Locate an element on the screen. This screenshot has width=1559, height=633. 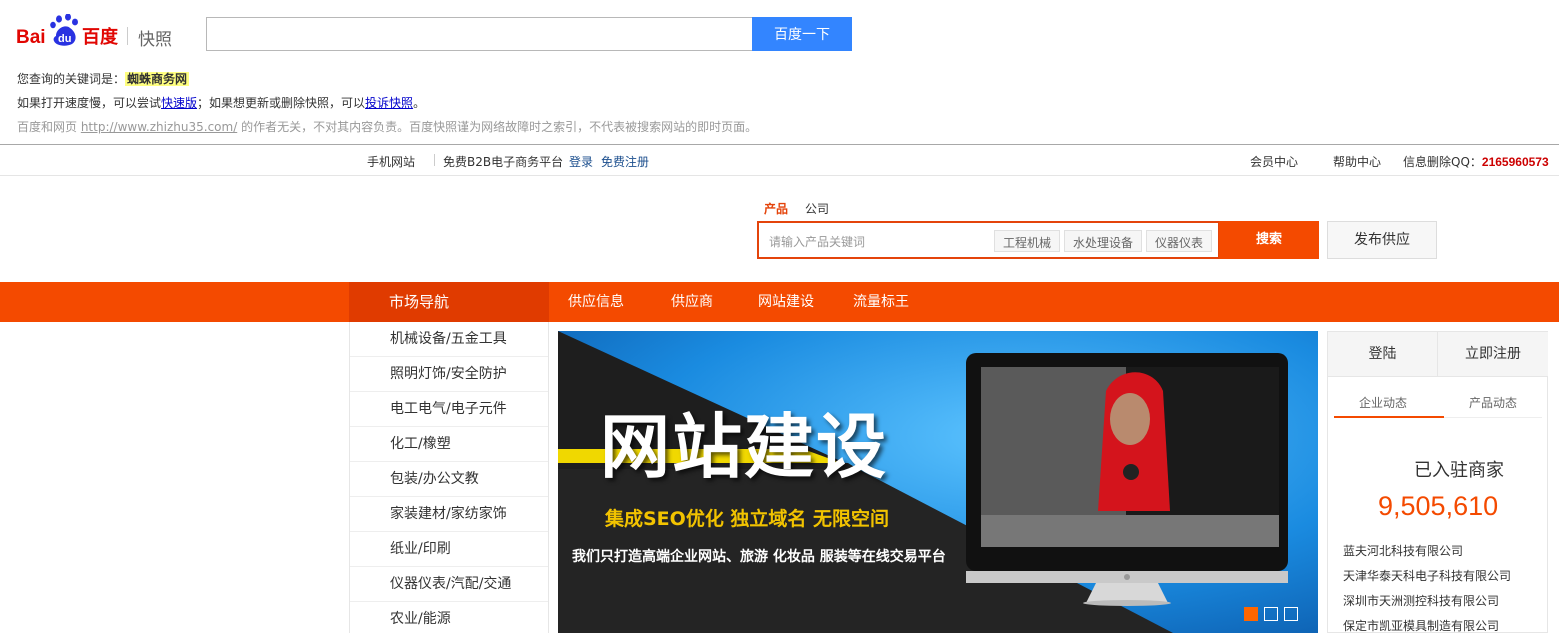
nav-suppliers: 供应商 is located at coordinates (692, 302).